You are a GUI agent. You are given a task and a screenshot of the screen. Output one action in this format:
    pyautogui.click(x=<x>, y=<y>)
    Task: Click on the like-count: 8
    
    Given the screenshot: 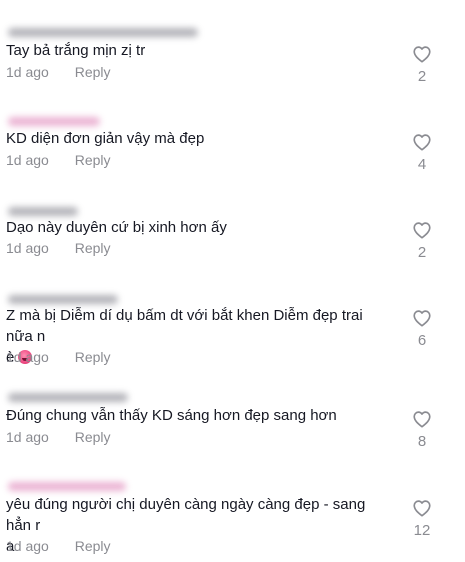 What is the action you would take?
    pyautogui.click(x=422, y=441)
    